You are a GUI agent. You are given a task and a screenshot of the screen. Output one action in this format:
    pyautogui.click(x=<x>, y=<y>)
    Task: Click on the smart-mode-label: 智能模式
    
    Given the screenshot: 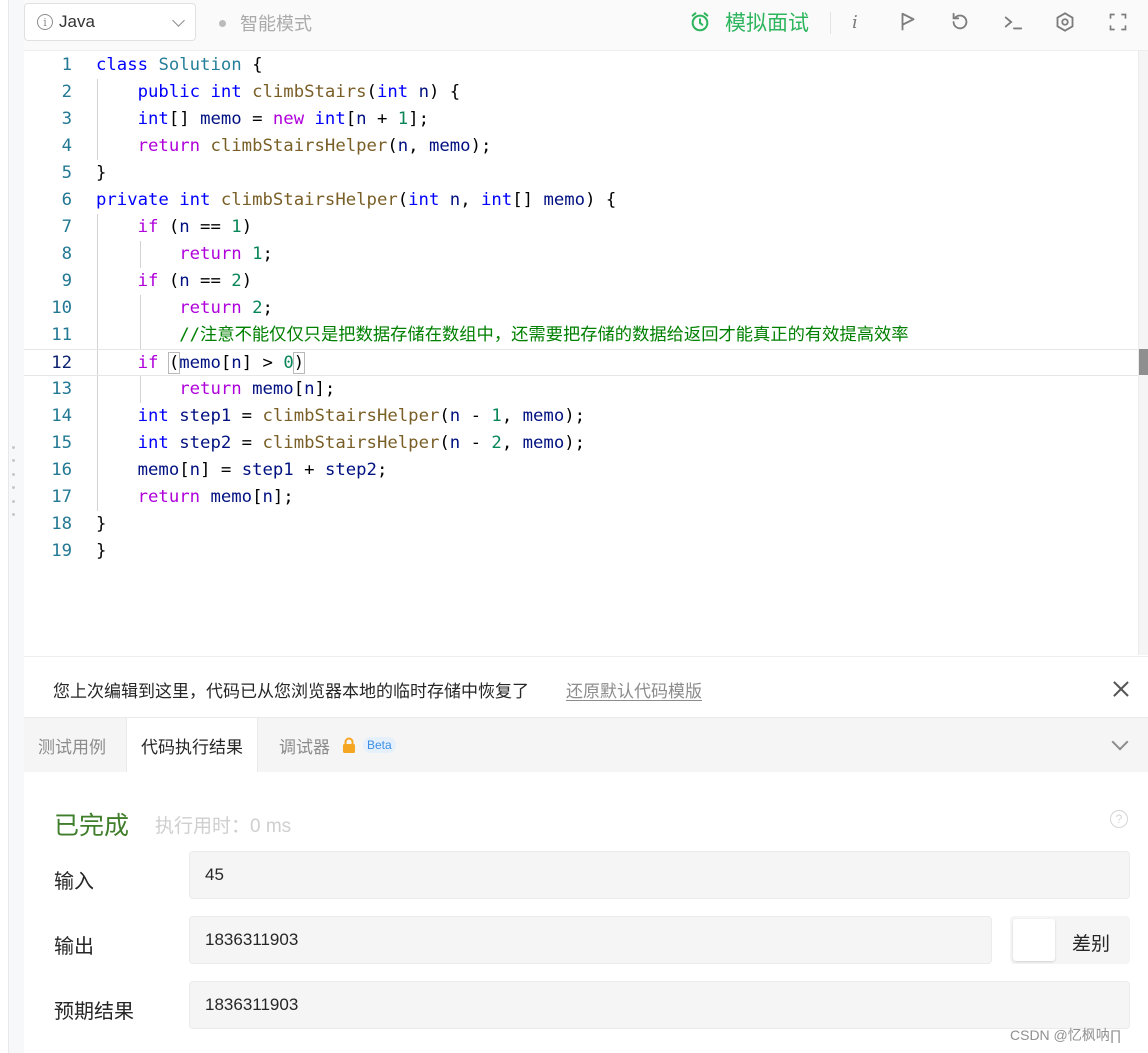 What is the action you would take?
    pyautogui.click(x=276, y=24)
    